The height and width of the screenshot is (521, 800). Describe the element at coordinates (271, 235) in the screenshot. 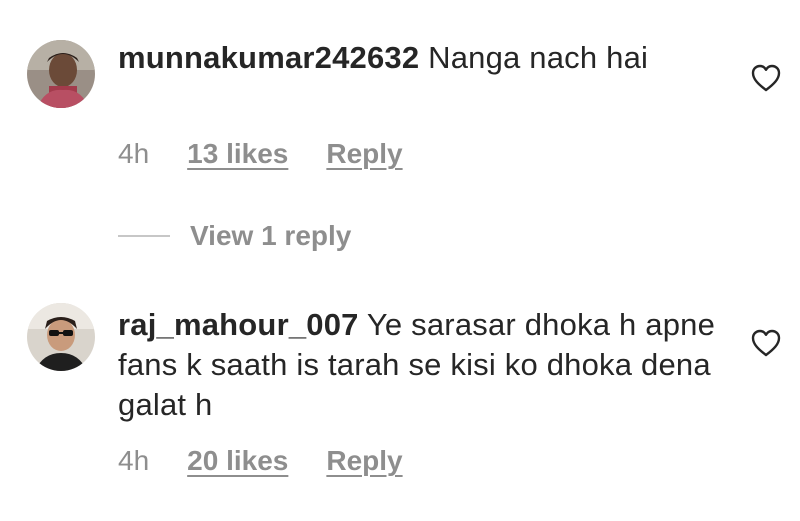

I see `view-replies-label: View 1 reply` at that location.